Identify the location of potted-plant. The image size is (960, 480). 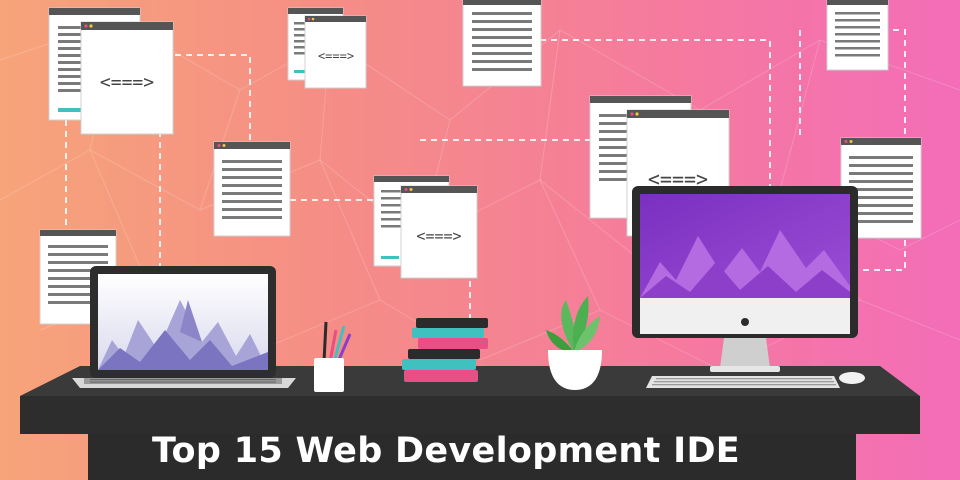
(574, 343).